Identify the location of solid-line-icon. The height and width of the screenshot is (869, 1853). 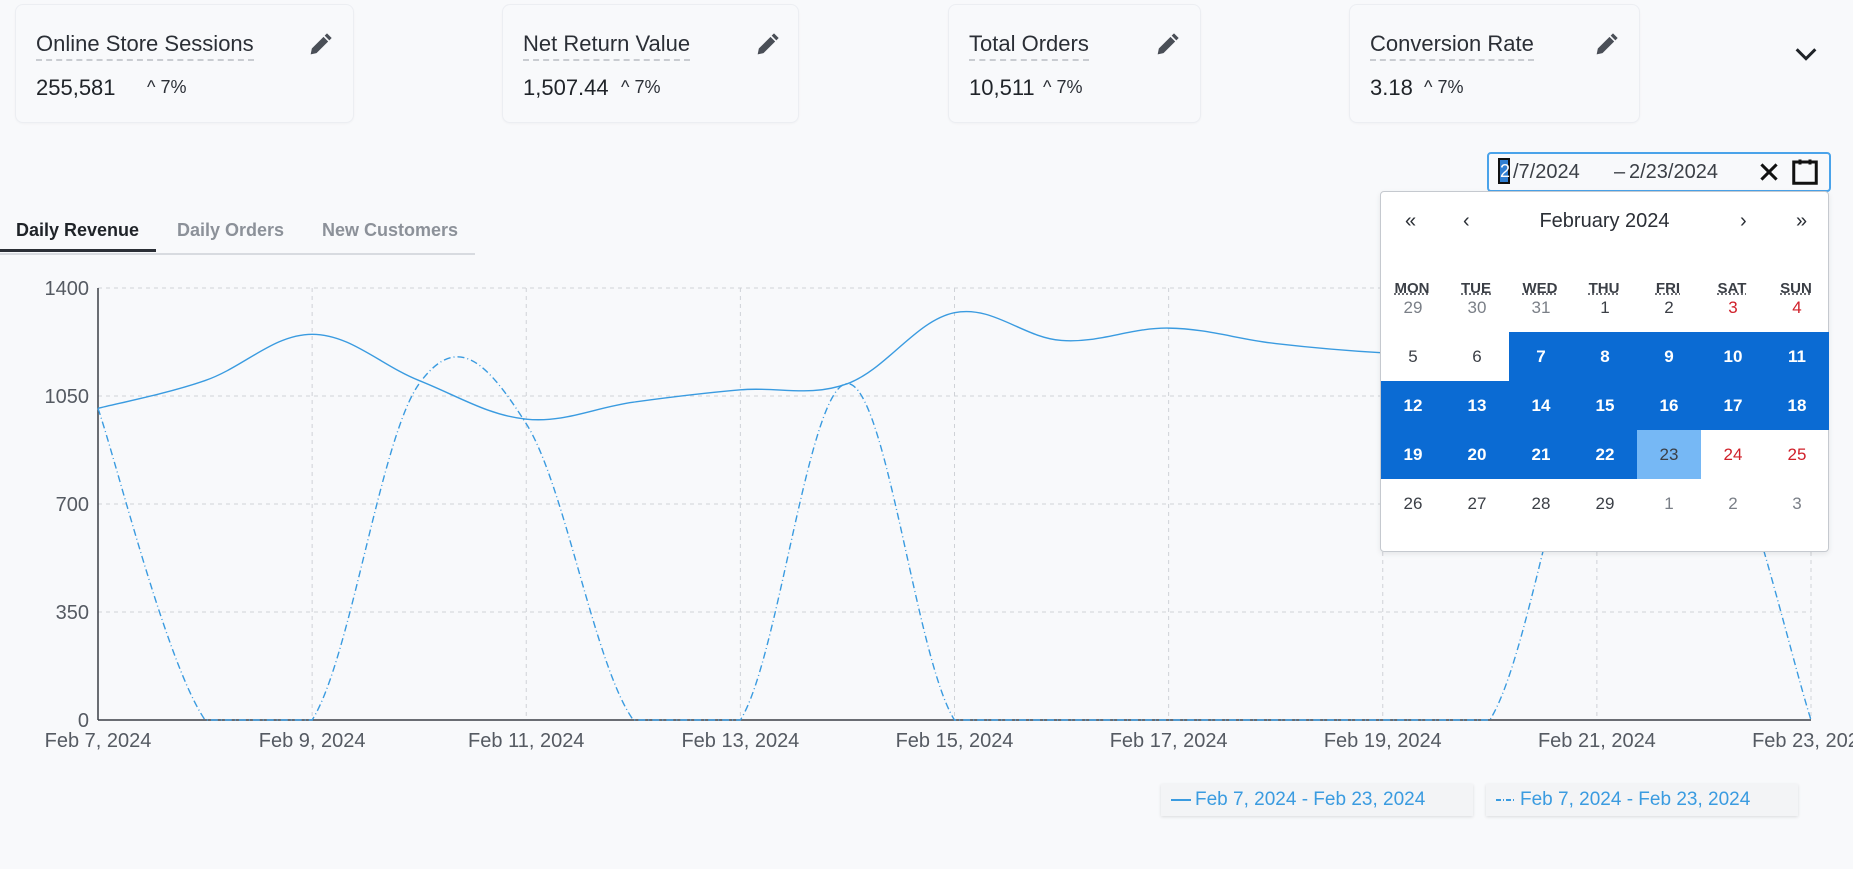
(1181, 799).